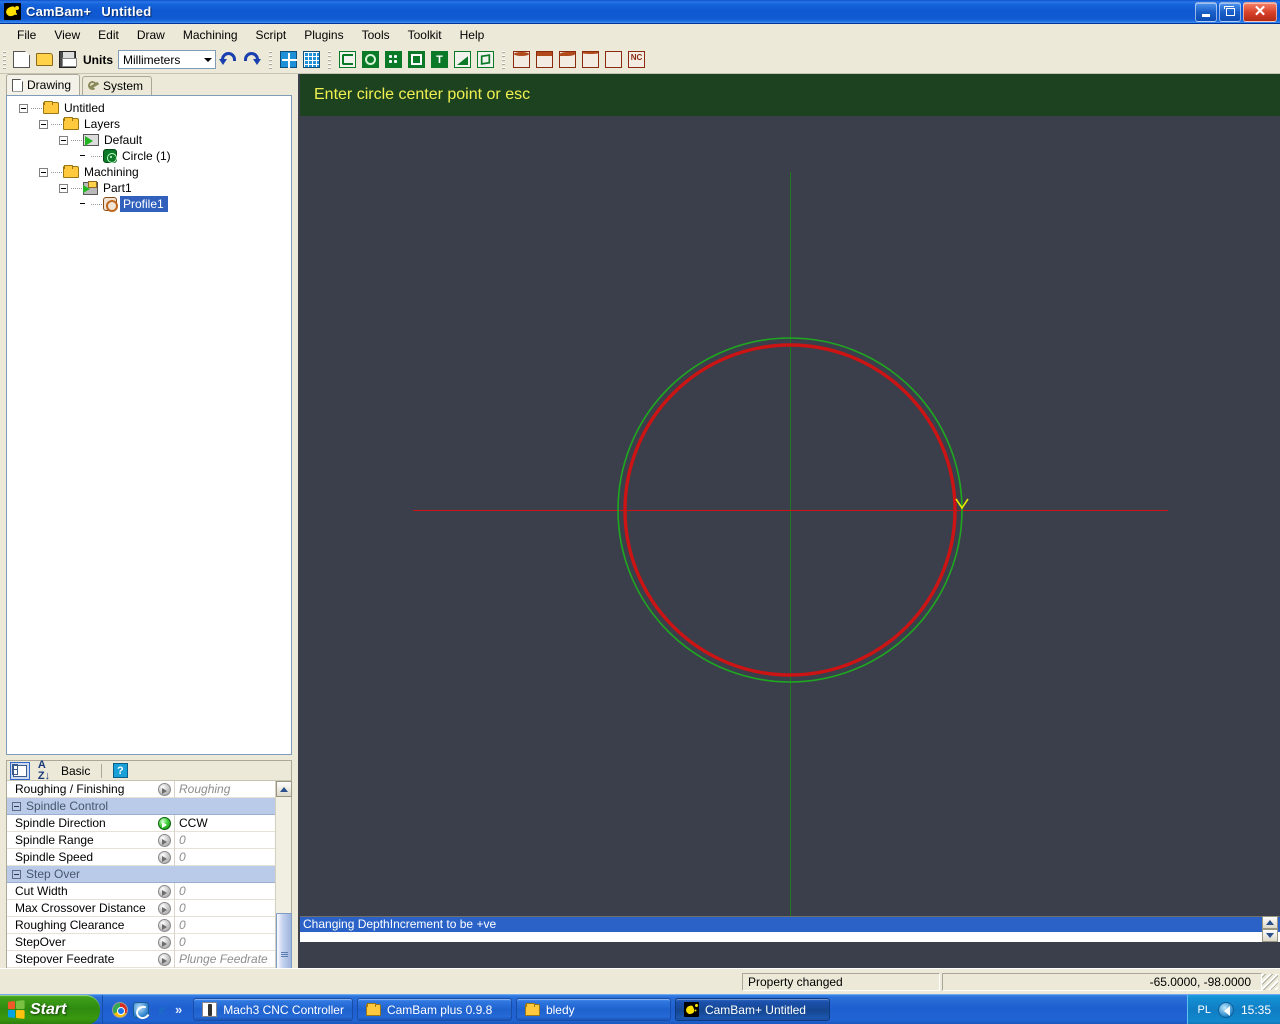 This screenshot has width=1280, height=1024. Describe the element at coordinates (67, 35) in the screenshot. I see `menu-view: View` at that location.